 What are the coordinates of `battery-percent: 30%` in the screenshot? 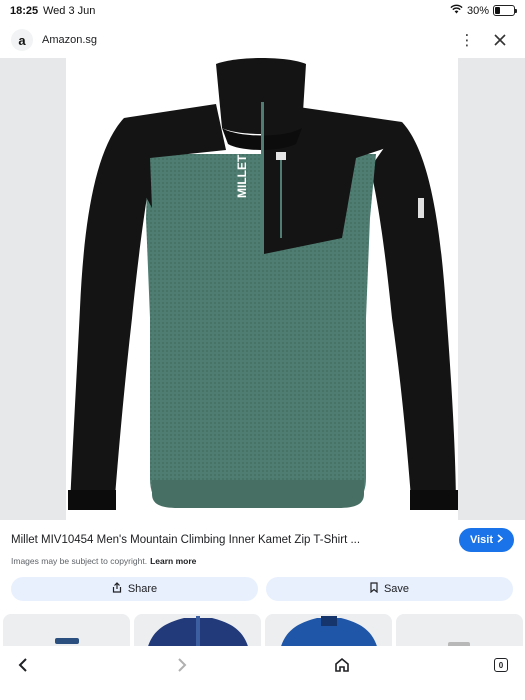 It's located at (477, 10).